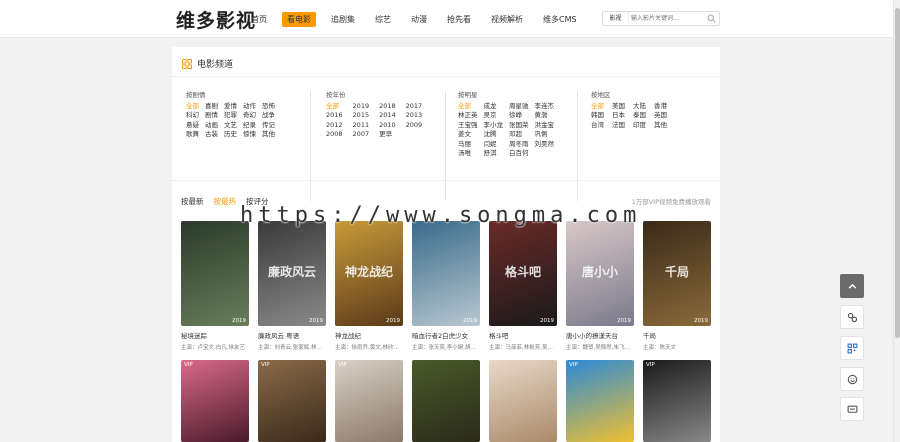  Describe the element at coordinates (639, 116) in the screenshot. I see `filter-region-option: 泰国` at that location.